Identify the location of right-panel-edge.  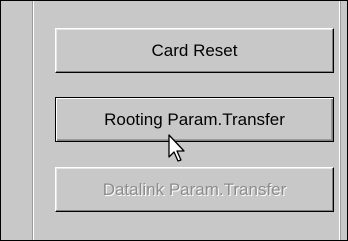
(340, 120).